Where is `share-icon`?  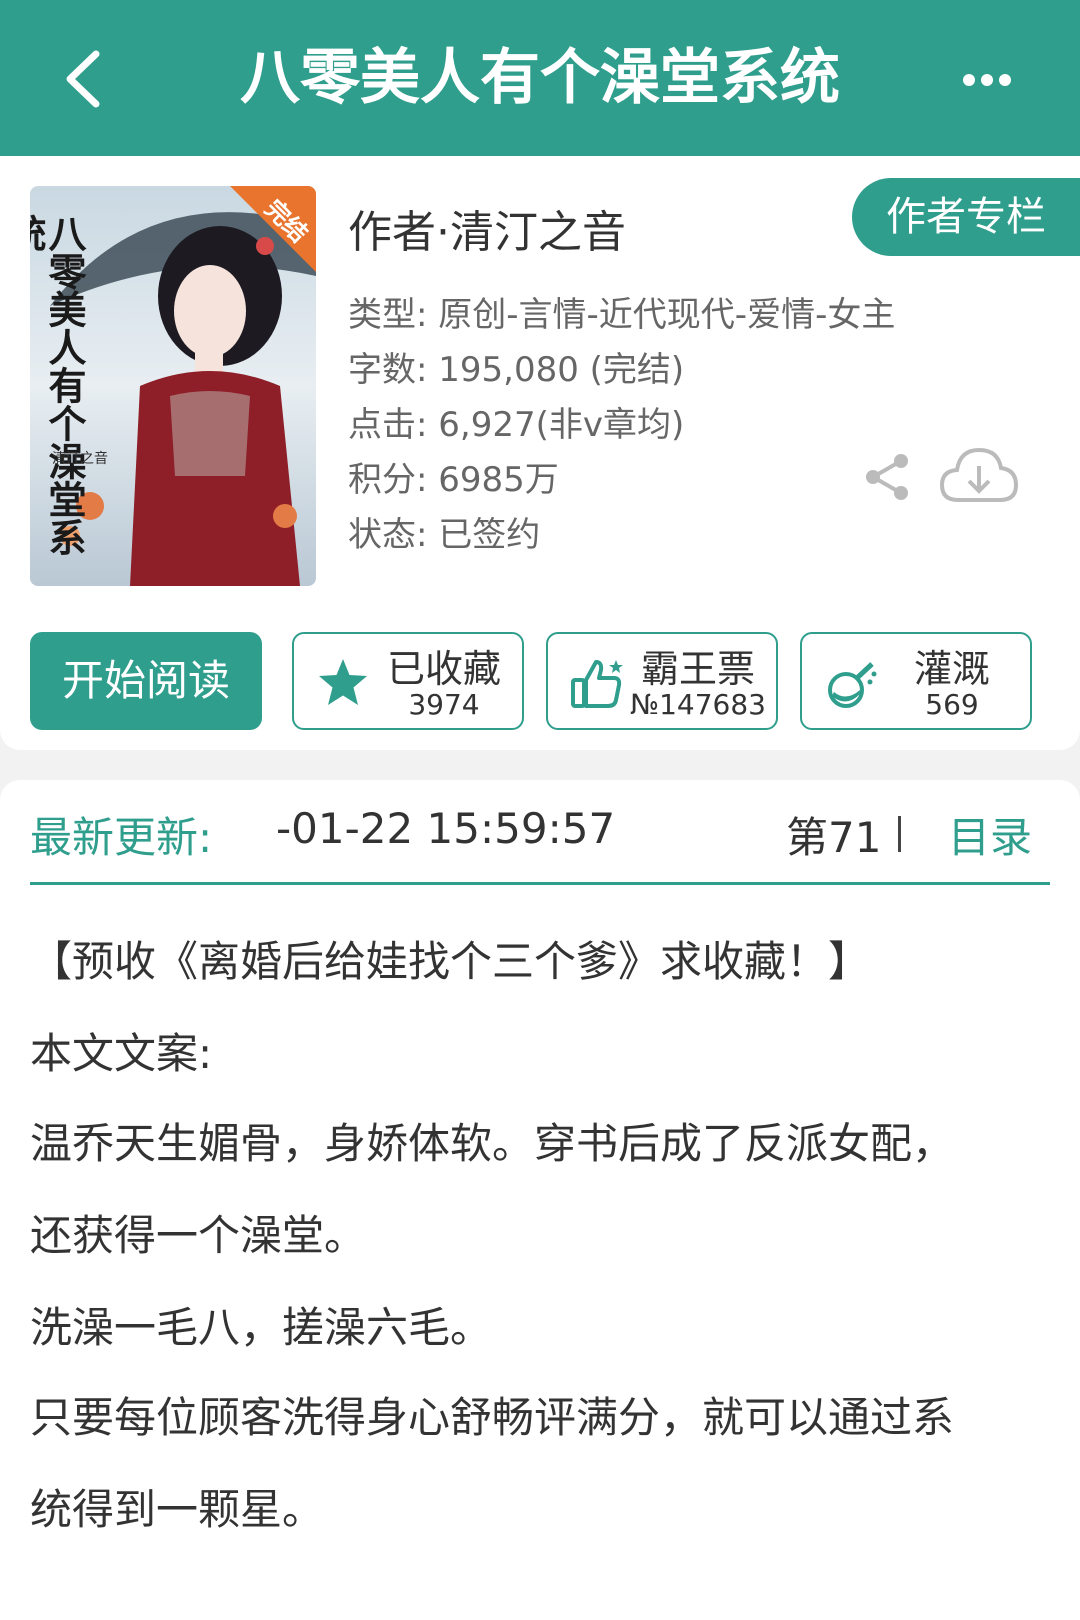
share-icon is located at coordinates (887, 477).